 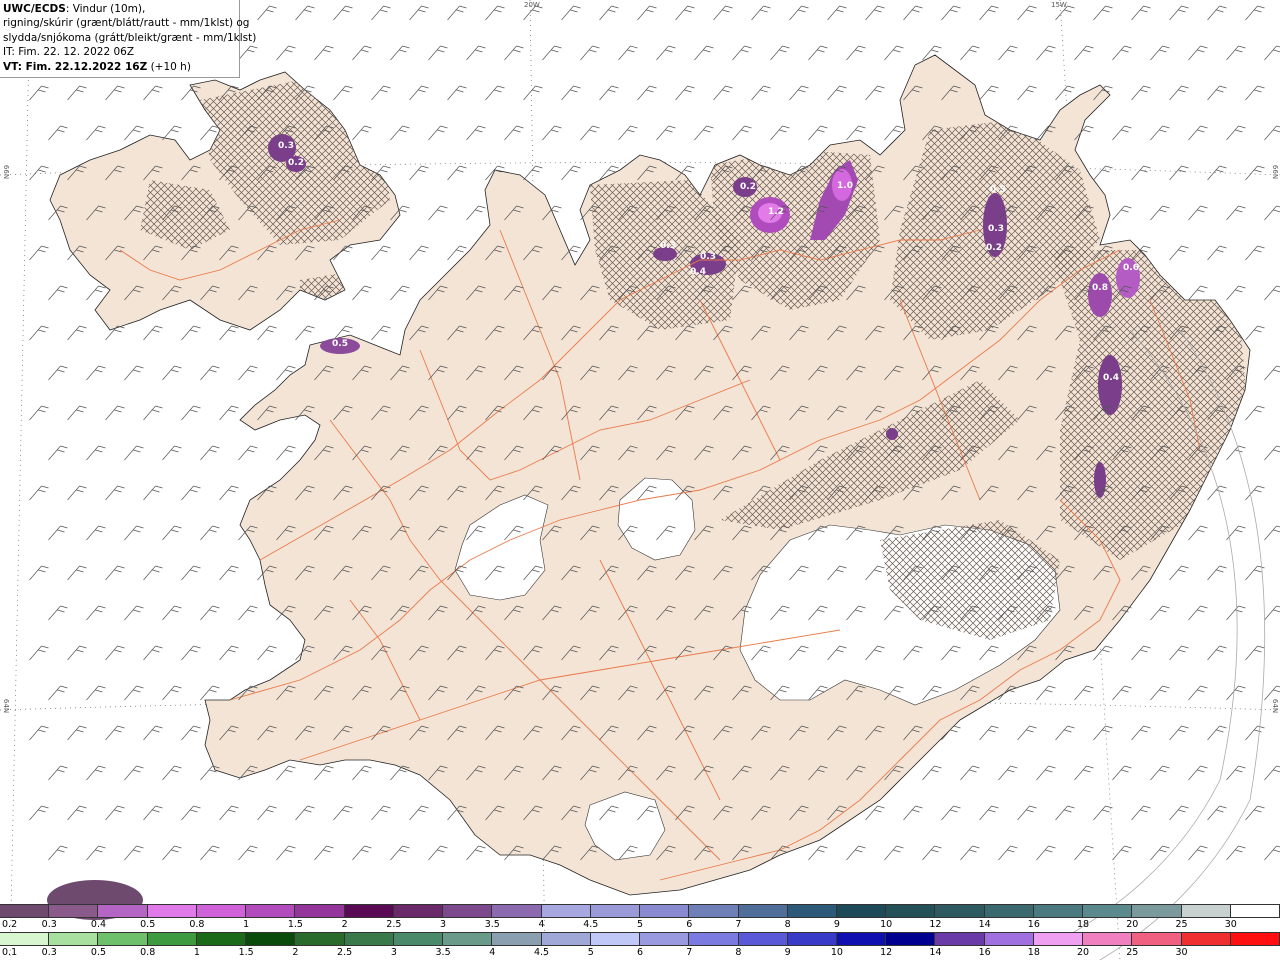 What do you see at coordinates (10, 924) in the screenshot?
I see `legend-label: 0.2` at bounding box center [10, 924].